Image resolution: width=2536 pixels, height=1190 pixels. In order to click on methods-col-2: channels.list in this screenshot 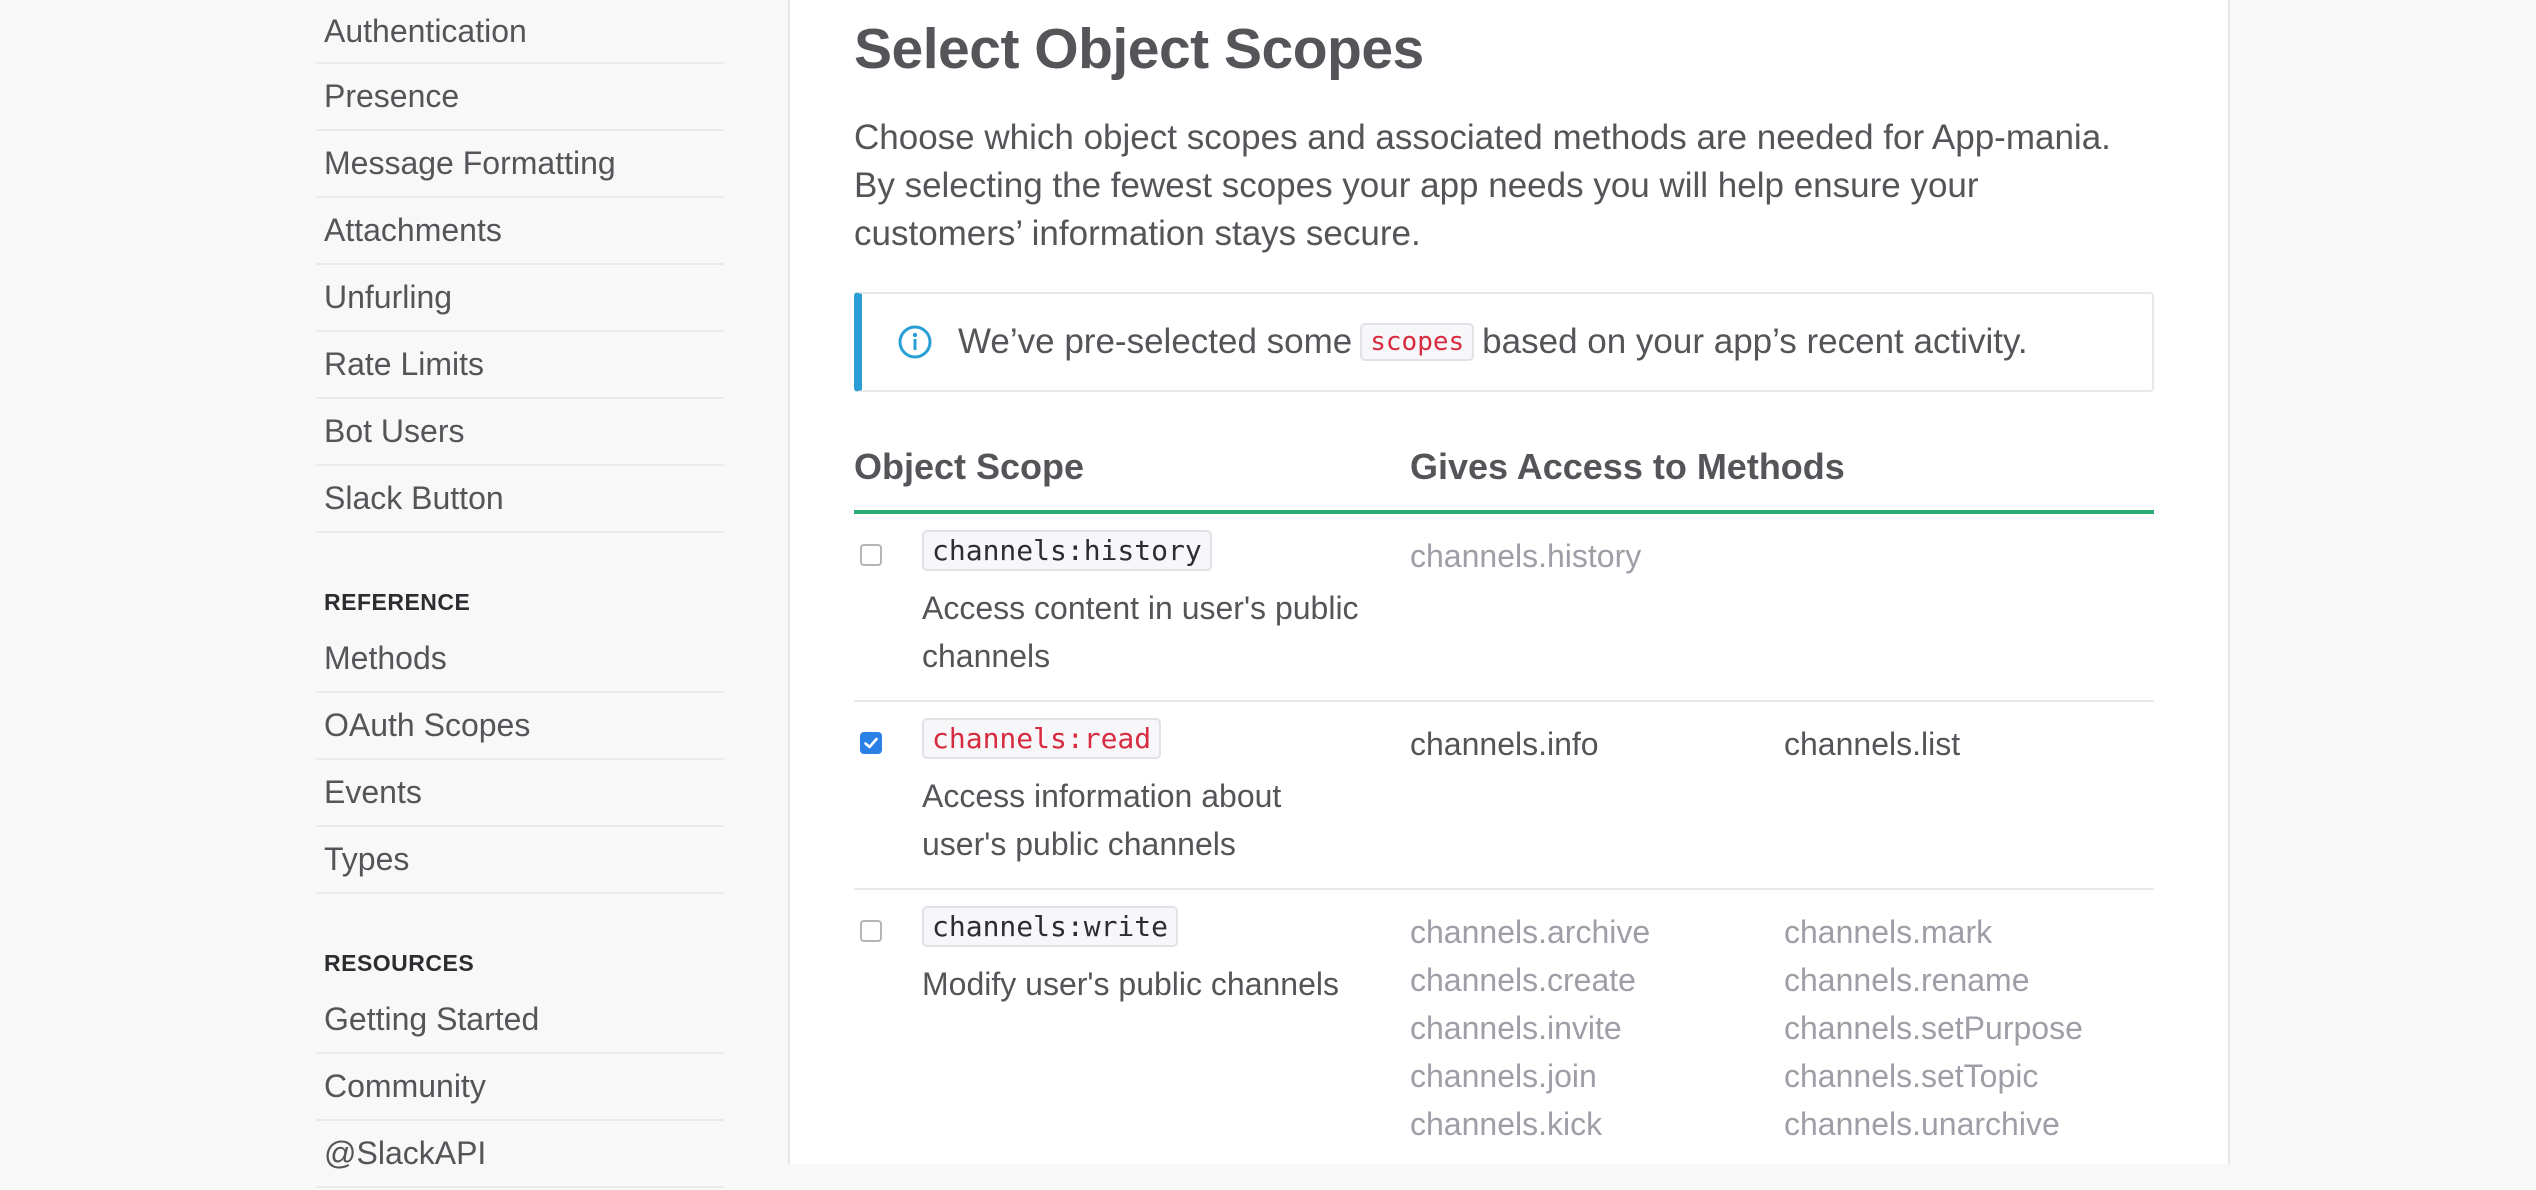, I will do `click(1872, 744)`.